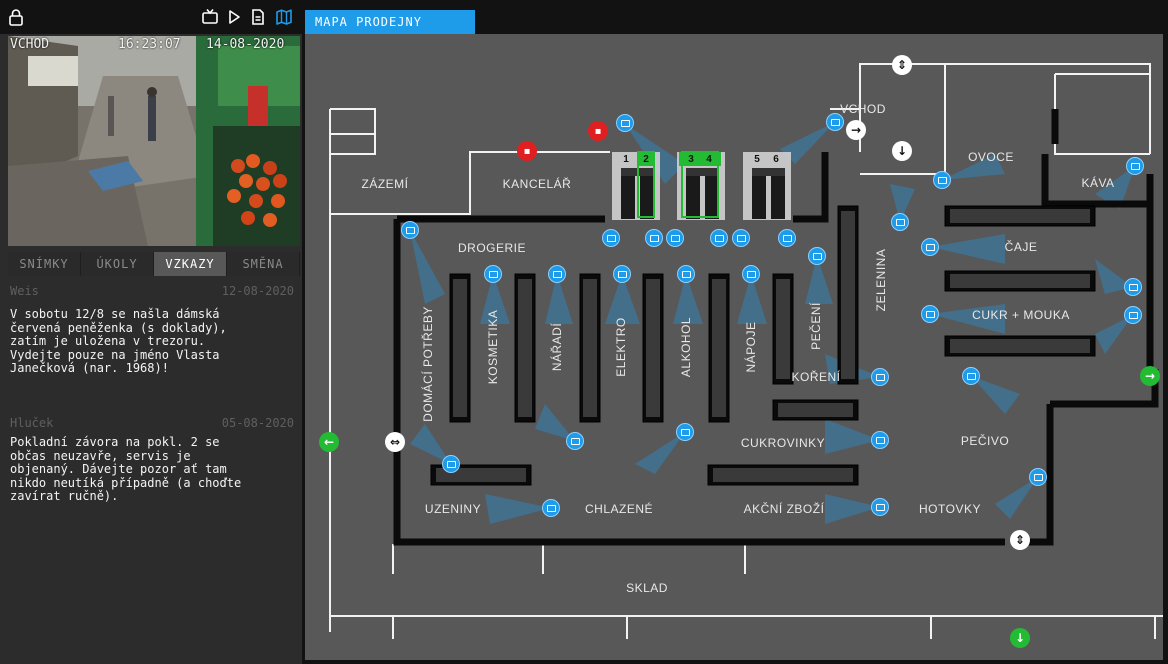 The width and height of the screenshot is (1168, 664). I want to click on tab-vzkazy: VZKAZY, so click(190, 264).